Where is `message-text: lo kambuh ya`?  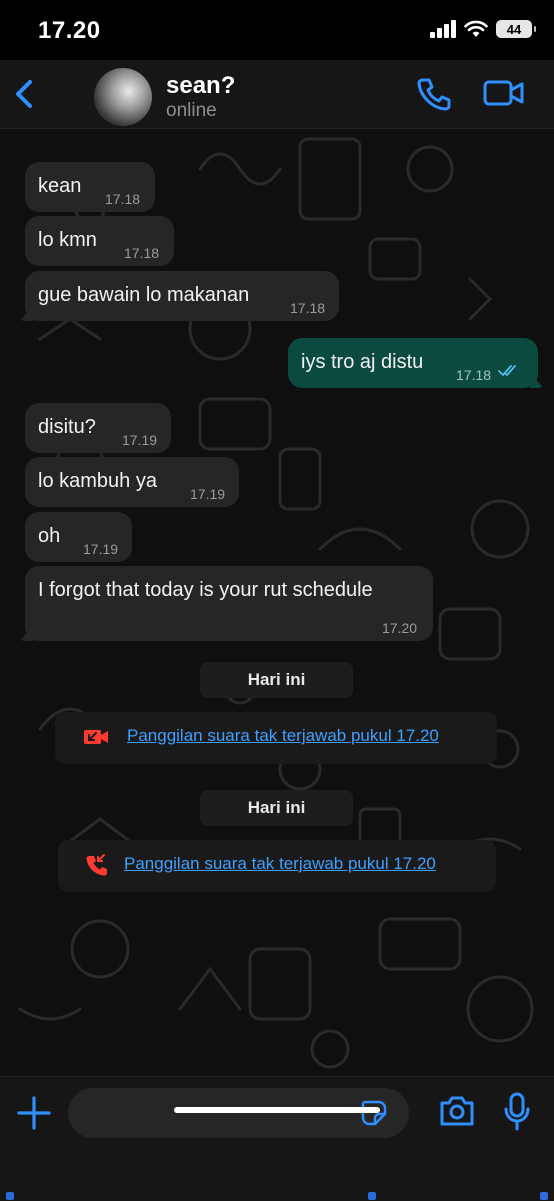
message-text: lo kambuh ya is located at coordinates (97, 481).